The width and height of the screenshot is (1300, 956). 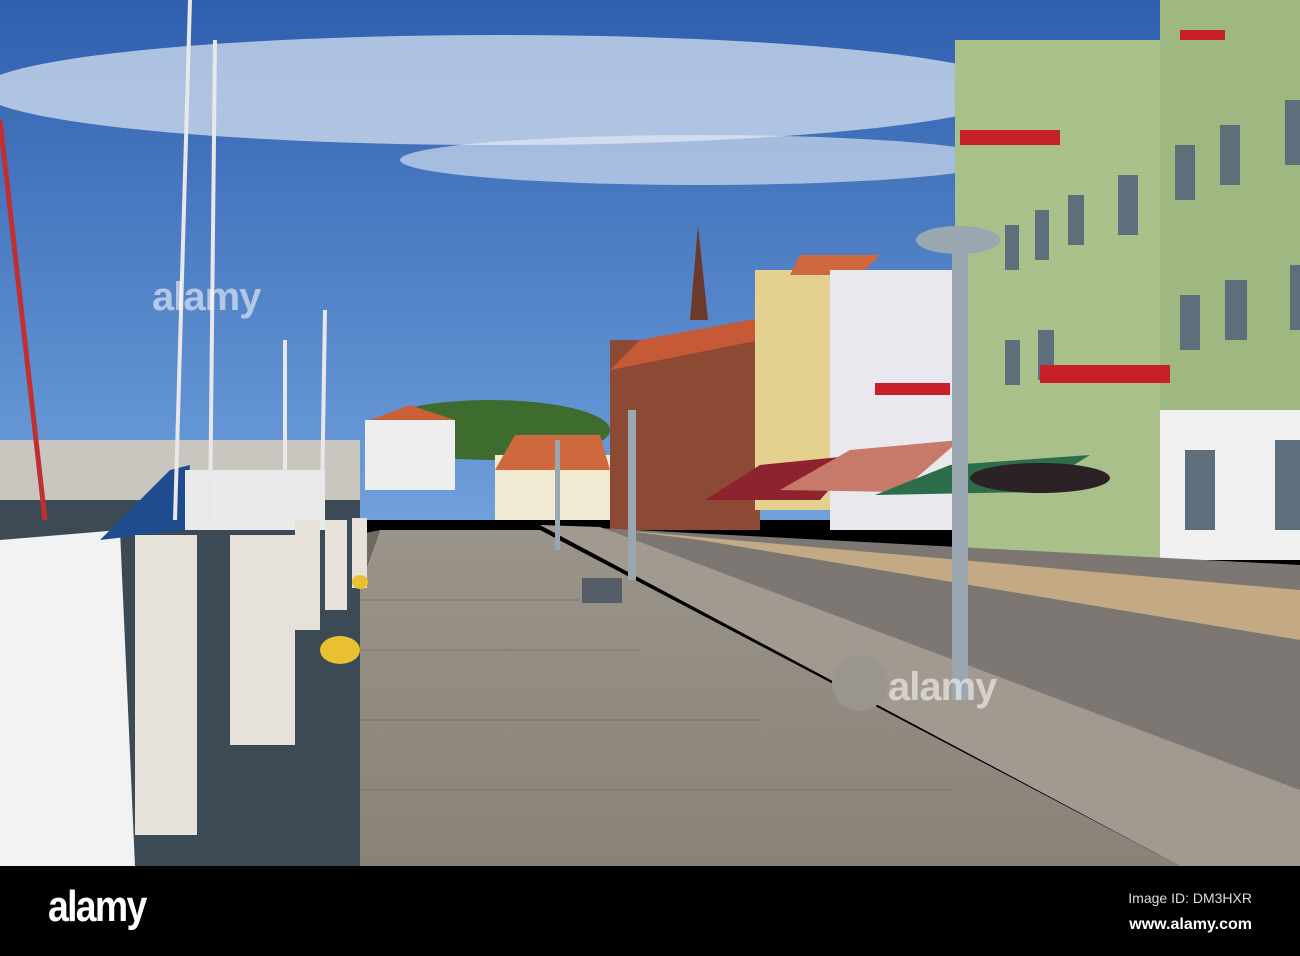 I want to click on alamy-logo: alamy, so click(x=97, y=906).